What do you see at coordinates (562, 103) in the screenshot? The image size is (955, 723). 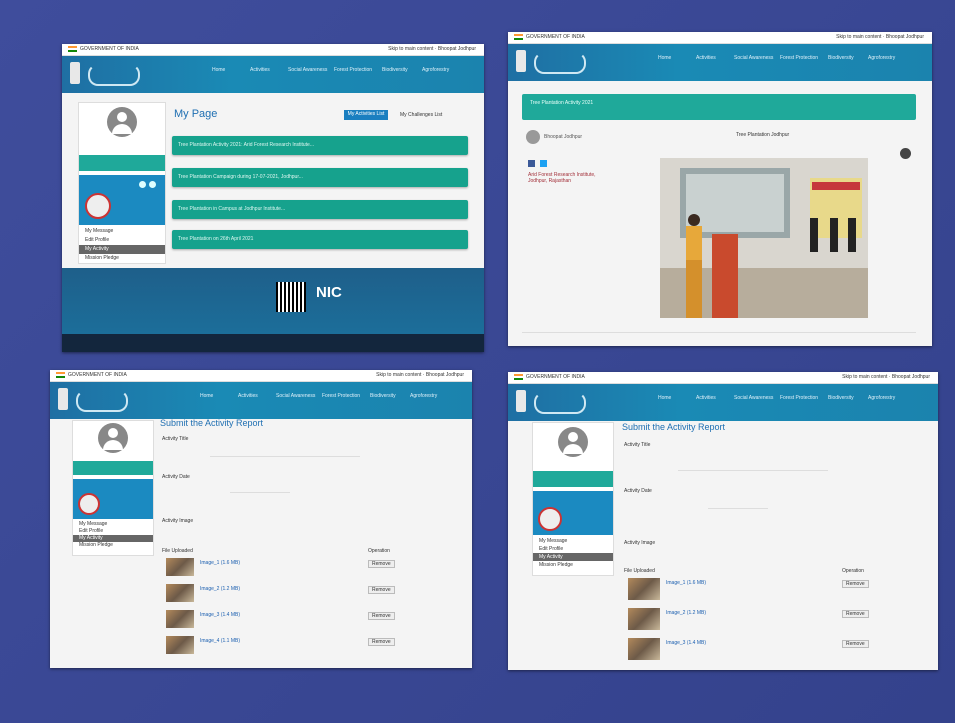 I see `event-title: Tree Plantation Activity 2021` at bounding box center [562, 103].